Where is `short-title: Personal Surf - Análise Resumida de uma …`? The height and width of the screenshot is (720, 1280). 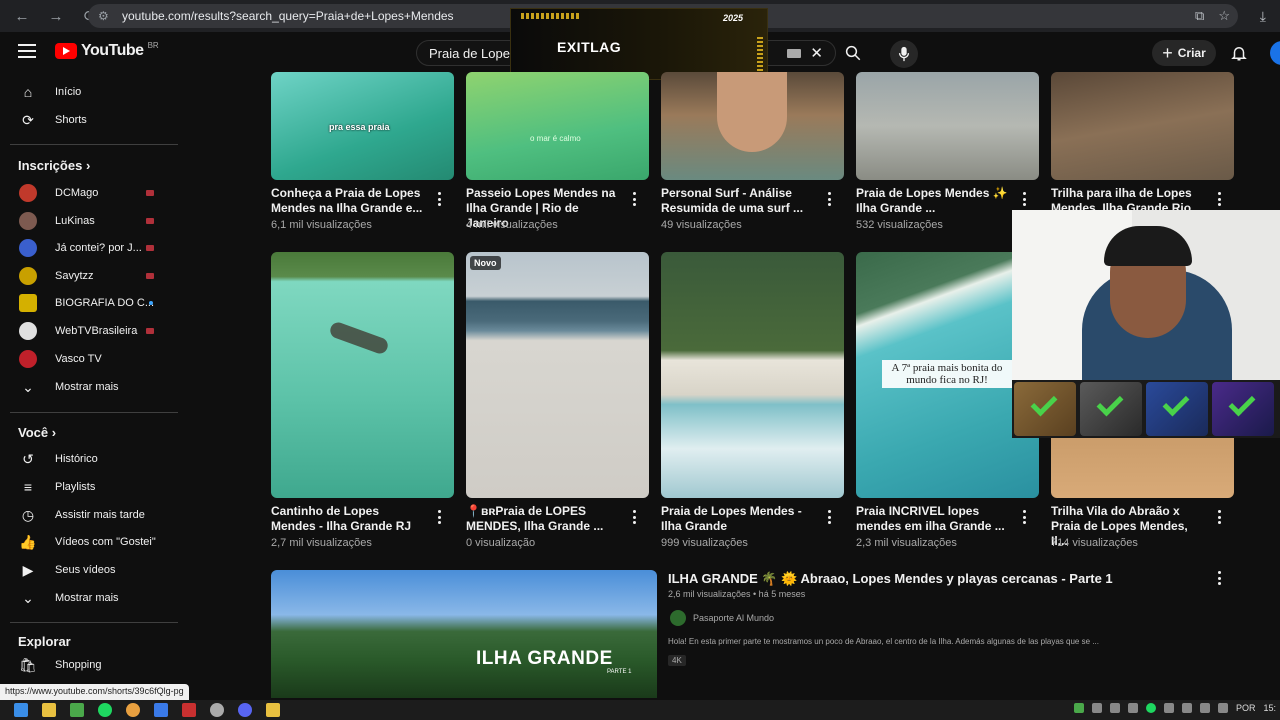 short-title: Personal Surf - Análise Resumida de uma … is located at coordinates (738, 201).